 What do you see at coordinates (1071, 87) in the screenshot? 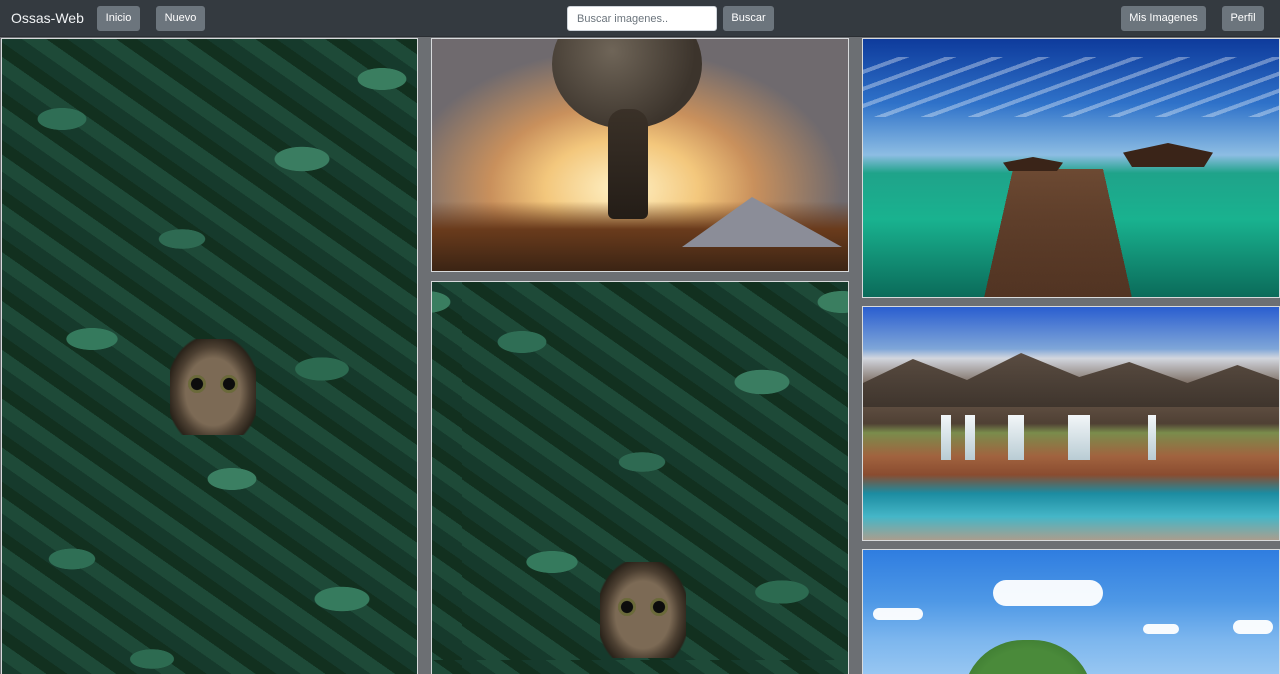
I see `cloud-streaks` at bounding box center [1071, 87].